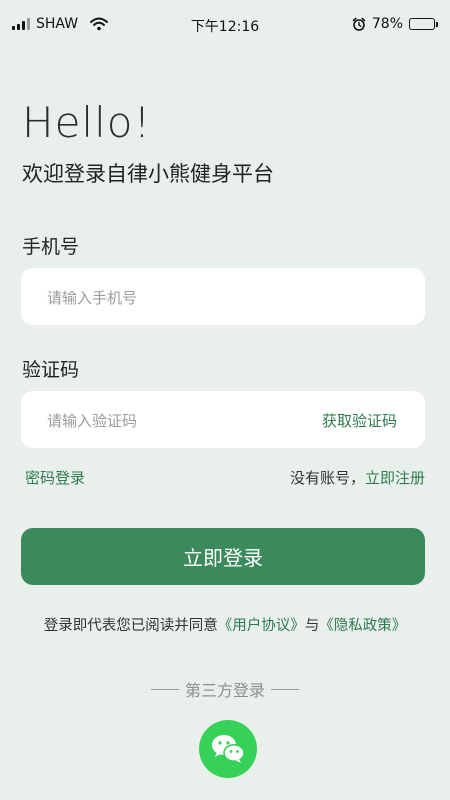 Image resolution: width=450 pixels, height=800 pixels. I want to click on login-button: 立即登录, so click(223, 556).